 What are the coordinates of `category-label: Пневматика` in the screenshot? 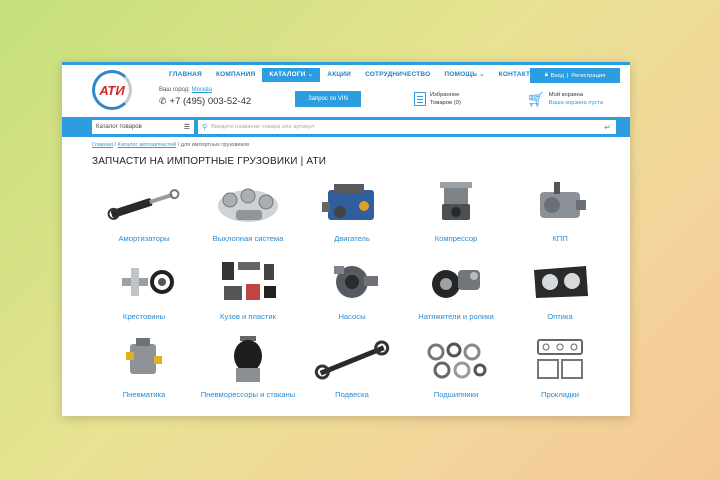 It's located at (144, 395).